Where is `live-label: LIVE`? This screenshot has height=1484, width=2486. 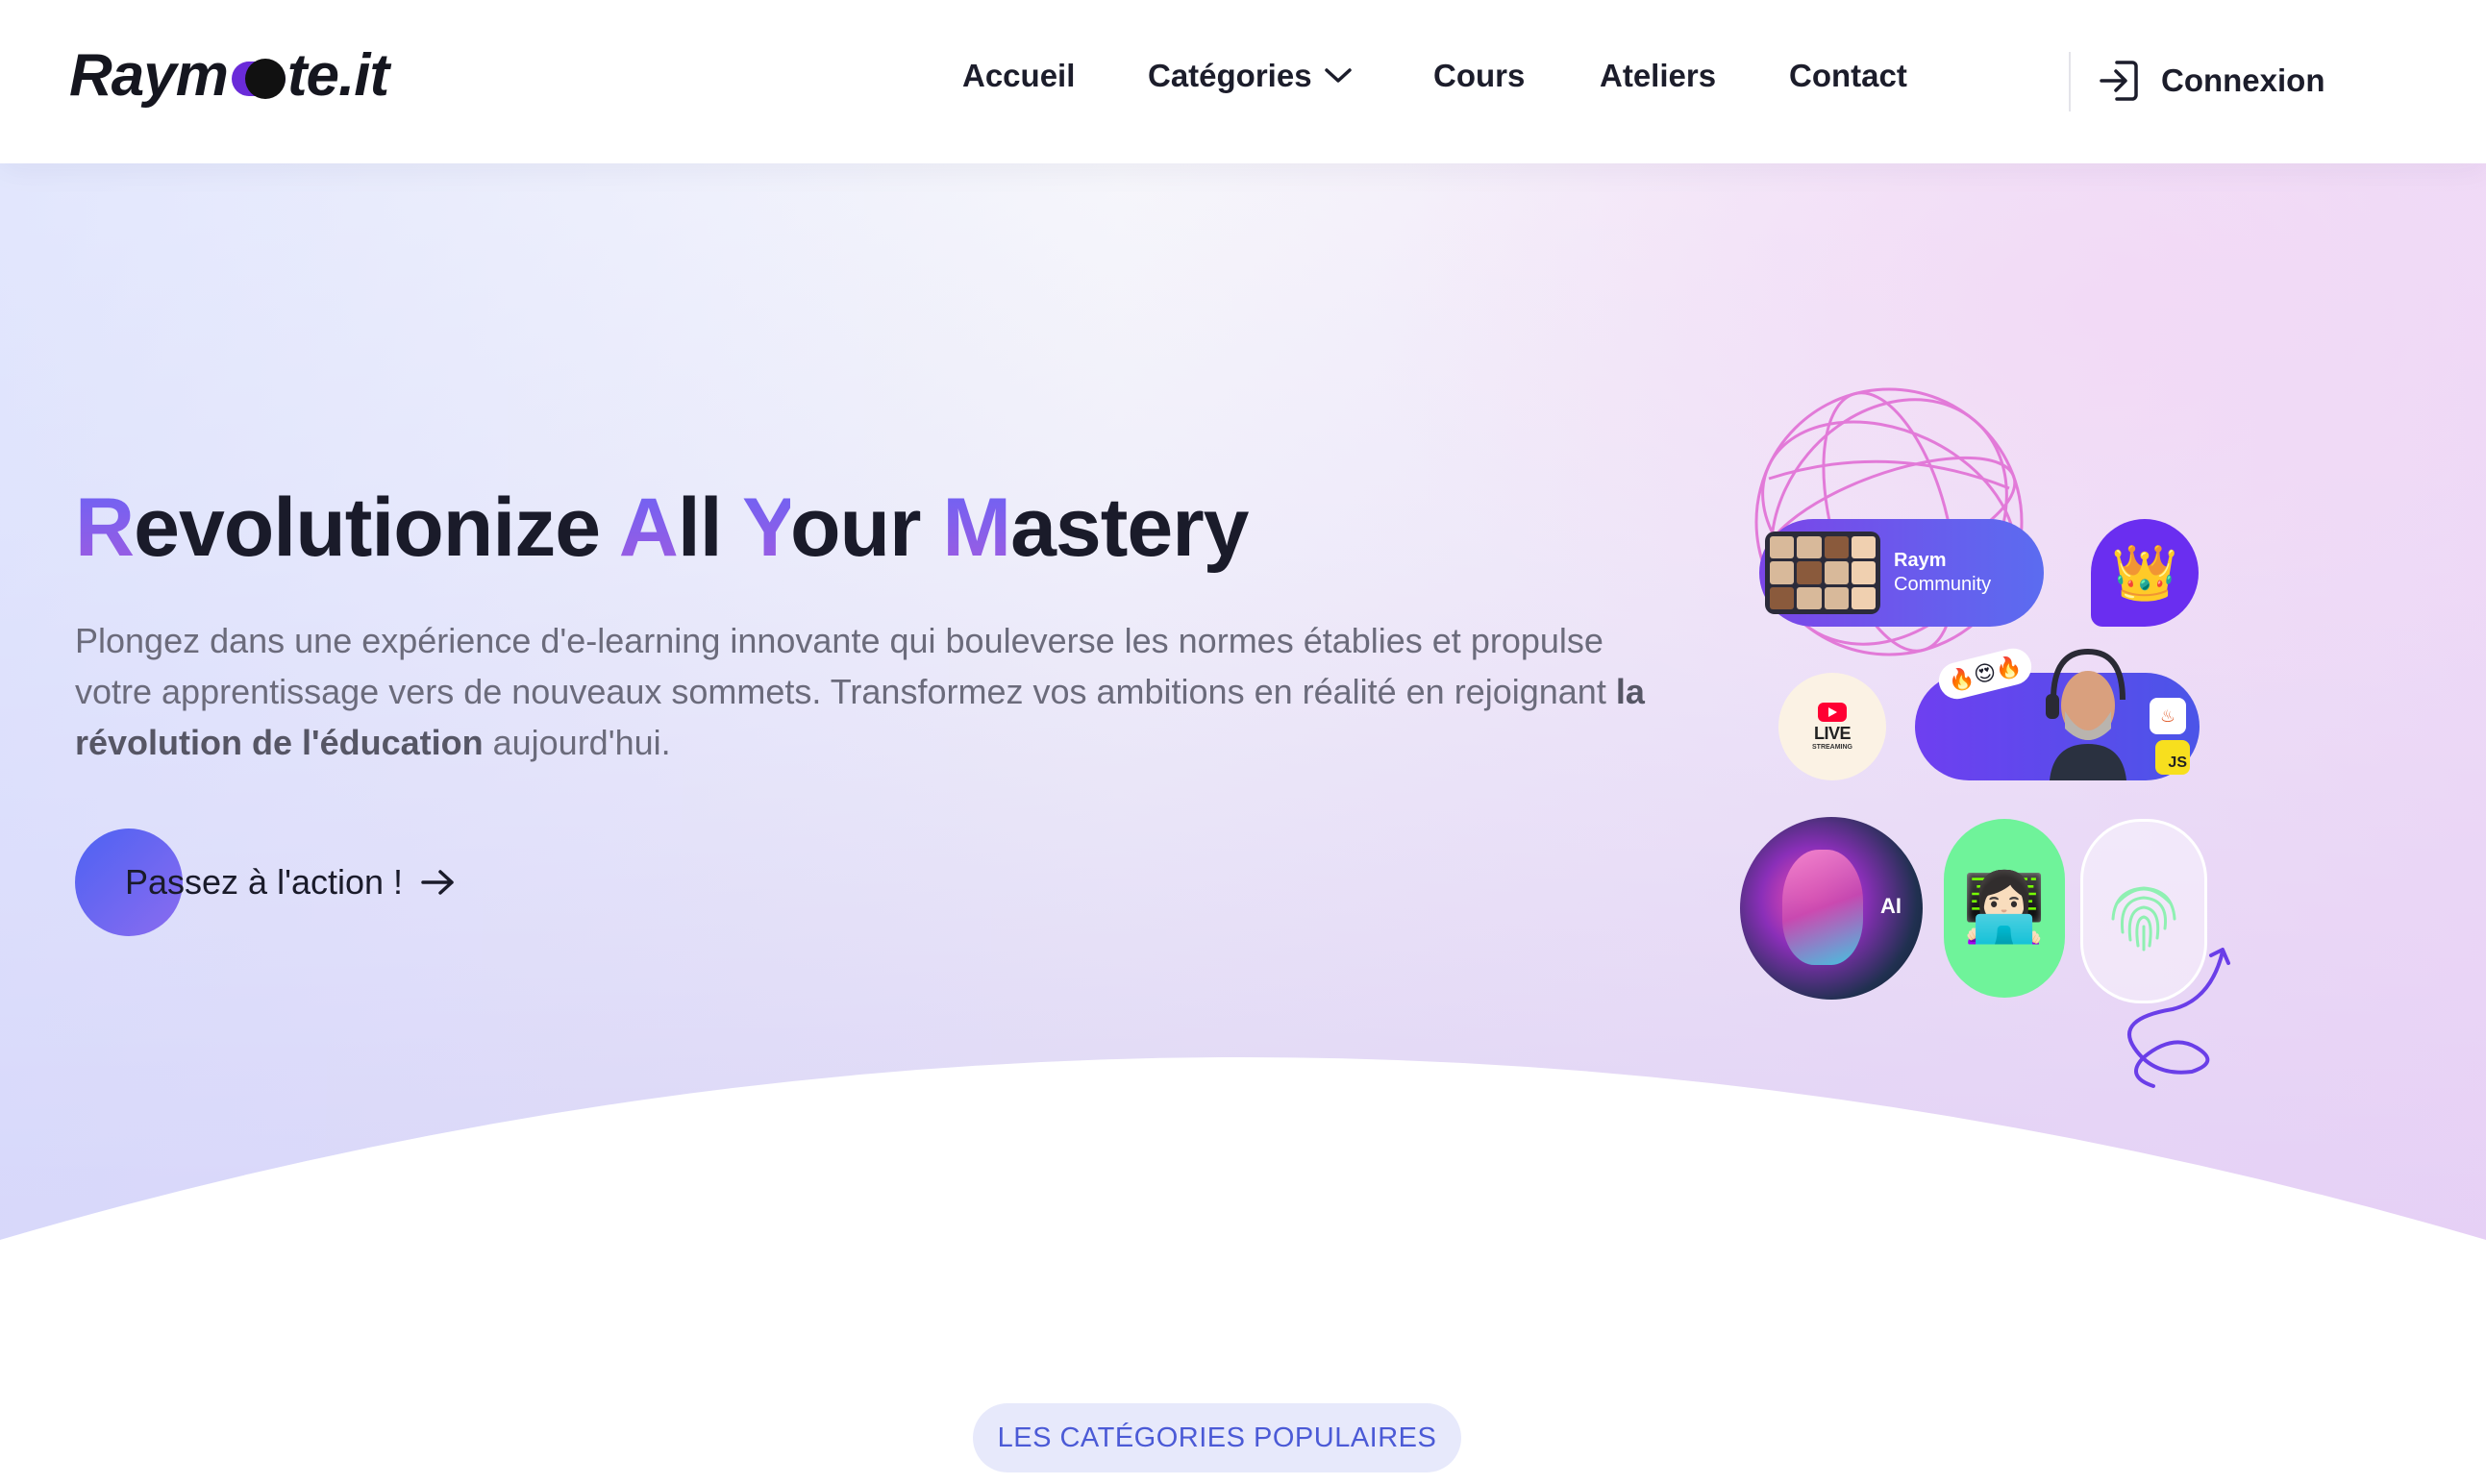 live-label: LIVE is located at coordinates (1833, 733).